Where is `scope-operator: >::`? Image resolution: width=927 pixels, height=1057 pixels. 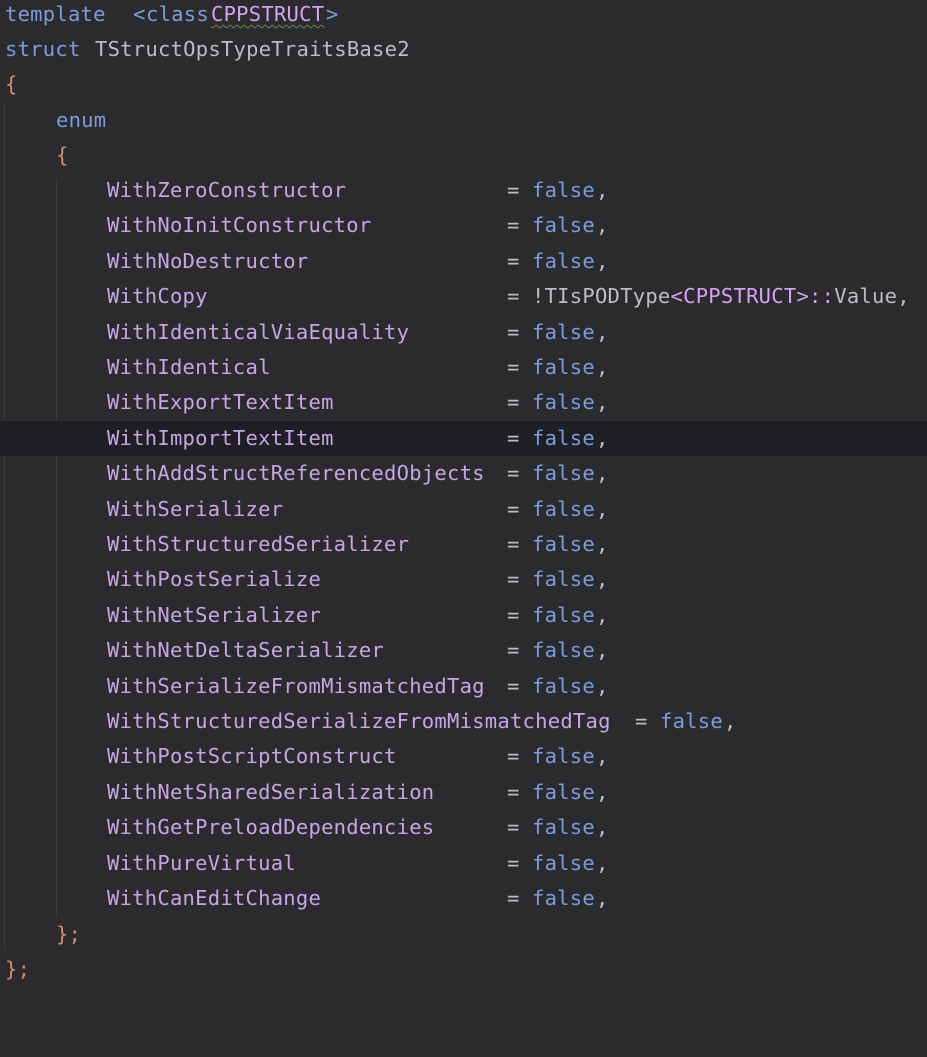
scope-operator: >:: is located at coordinates (815, 296).